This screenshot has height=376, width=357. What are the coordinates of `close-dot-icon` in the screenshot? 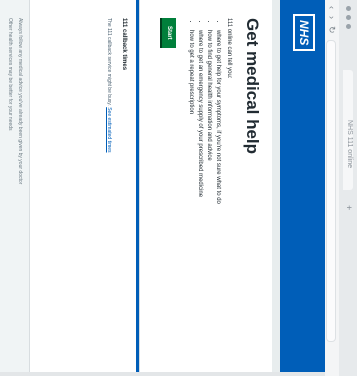 It's located at (348, 8).